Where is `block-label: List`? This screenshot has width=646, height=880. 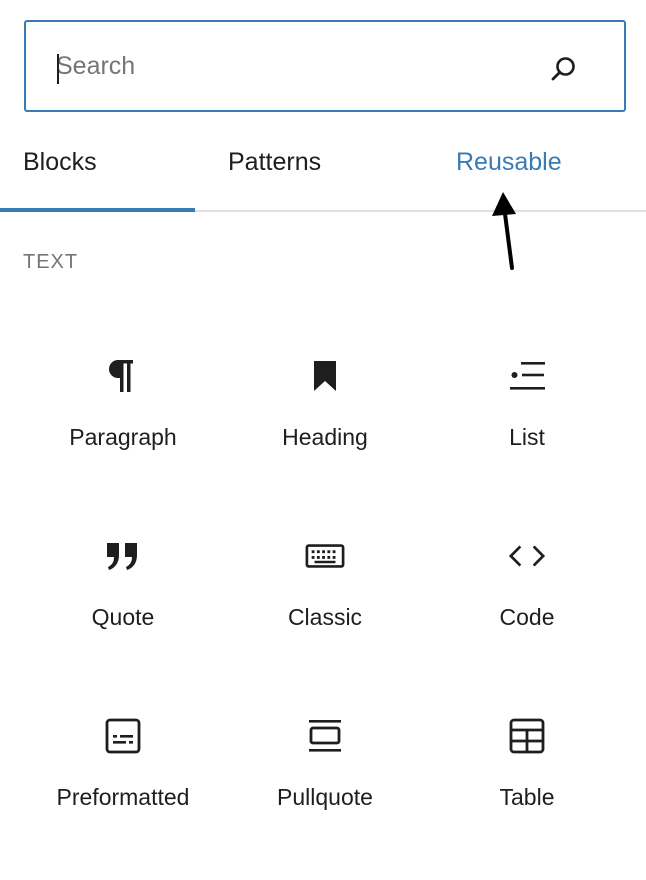
block-label: List is located at coordinates (527, 437).